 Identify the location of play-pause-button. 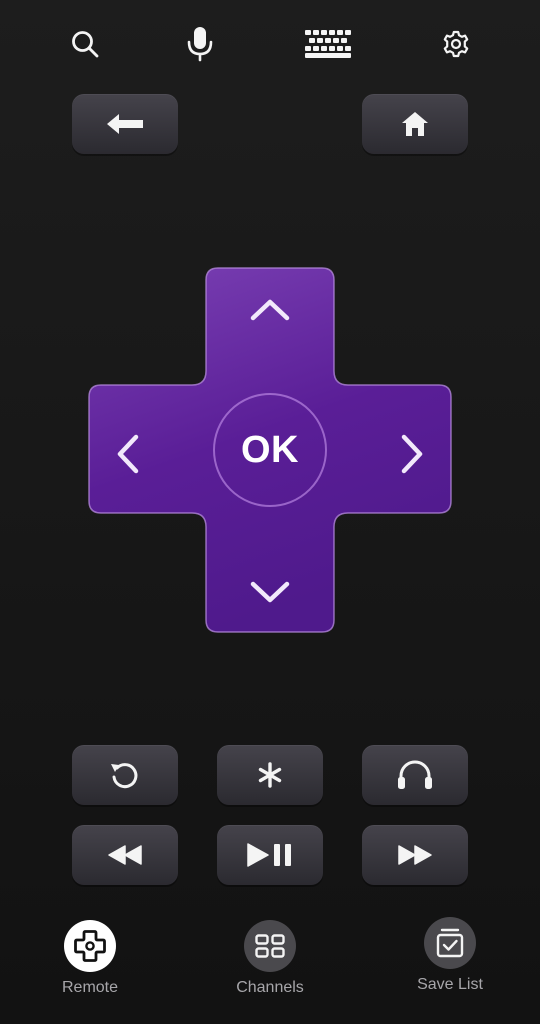
(270, 855).